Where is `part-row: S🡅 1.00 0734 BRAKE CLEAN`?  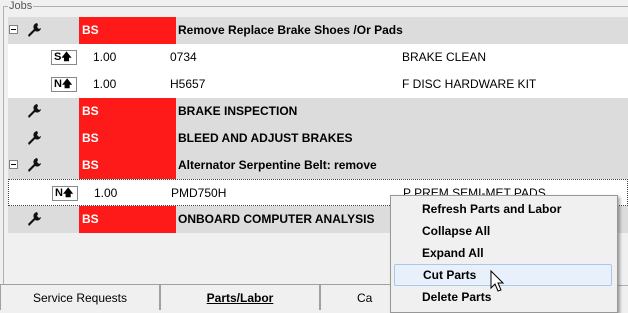
part-row: S🡅 1.00 0734 BRAKE CLEAN is located at coordinates (318, 57).